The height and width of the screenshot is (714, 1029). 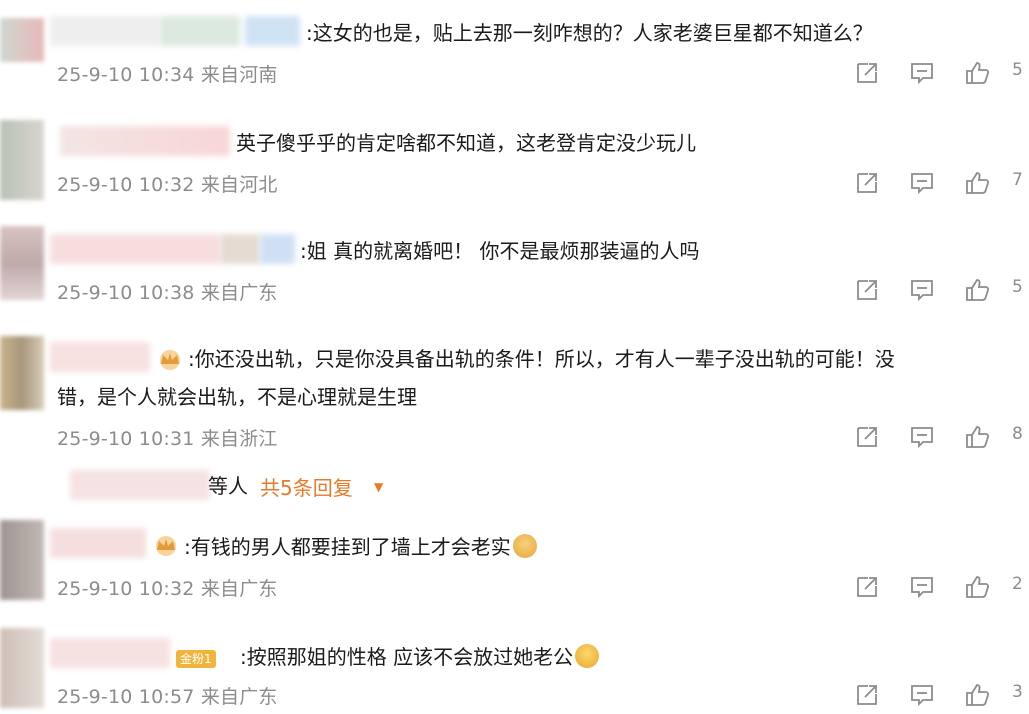 What do you see at coordinates (239, 185) in the screenshot?
I see `comment-location: 来自河北` at bounding box center [239, 185].